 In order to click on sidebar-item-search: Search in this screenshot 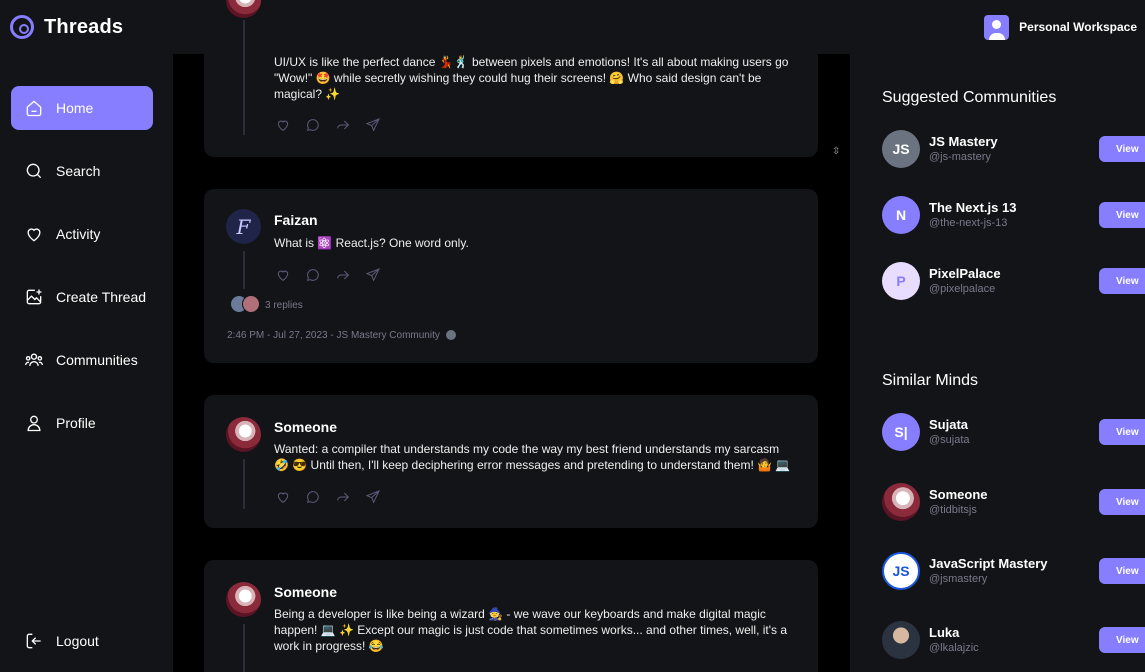, I will do `click(82, 171)`.